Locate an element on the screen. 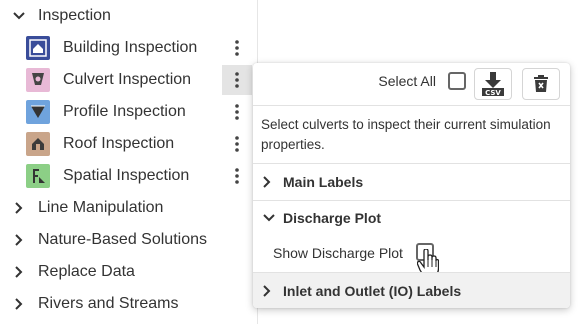  trash-icon is located at coordinates (541, 83).